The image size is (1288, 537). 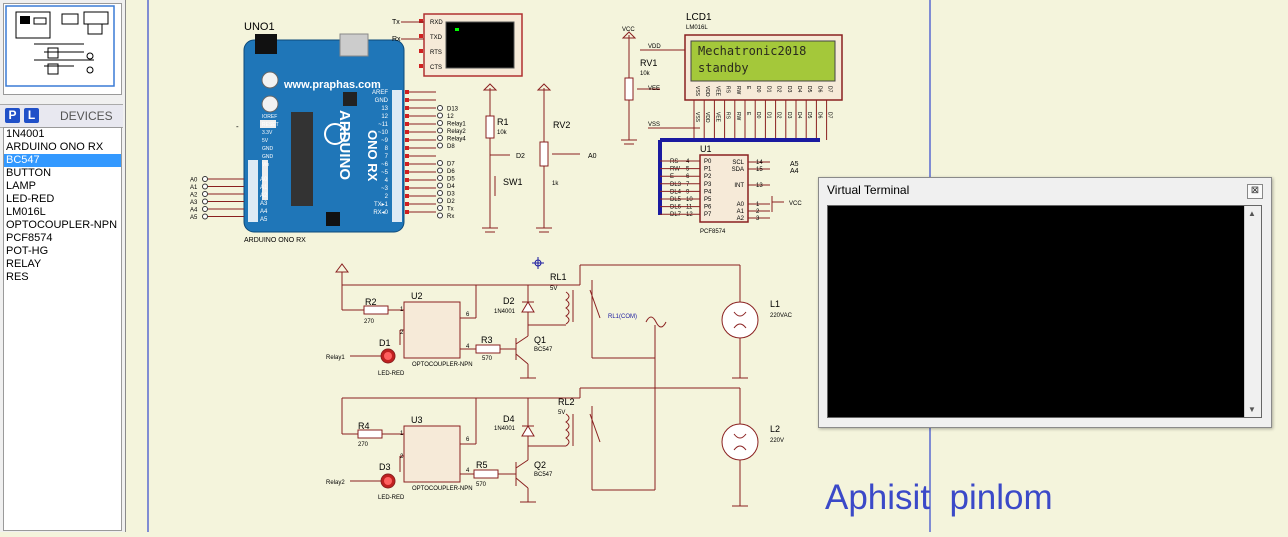 What do you see at coordinates (468, 440) in the screenshot?
I see `svg-text: 6` at bounding box center [468, 440].